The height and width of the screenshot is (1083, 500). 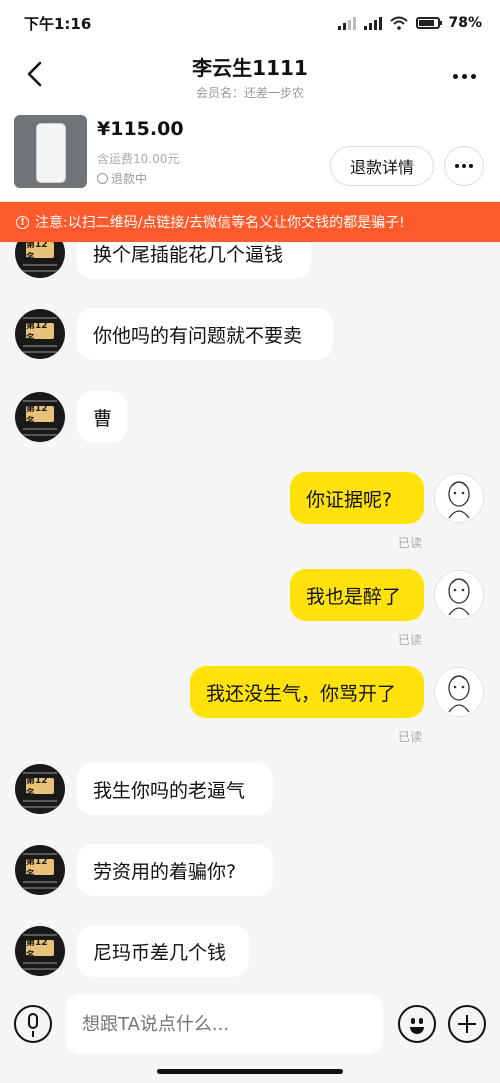 What do you see at coordinates (220, 223) in the screenshot?
I see `warning-text: 注意:以扫二维码/点链接/去微信等名义让你交钱的都是骗子!` at bounding box center [220, 223].